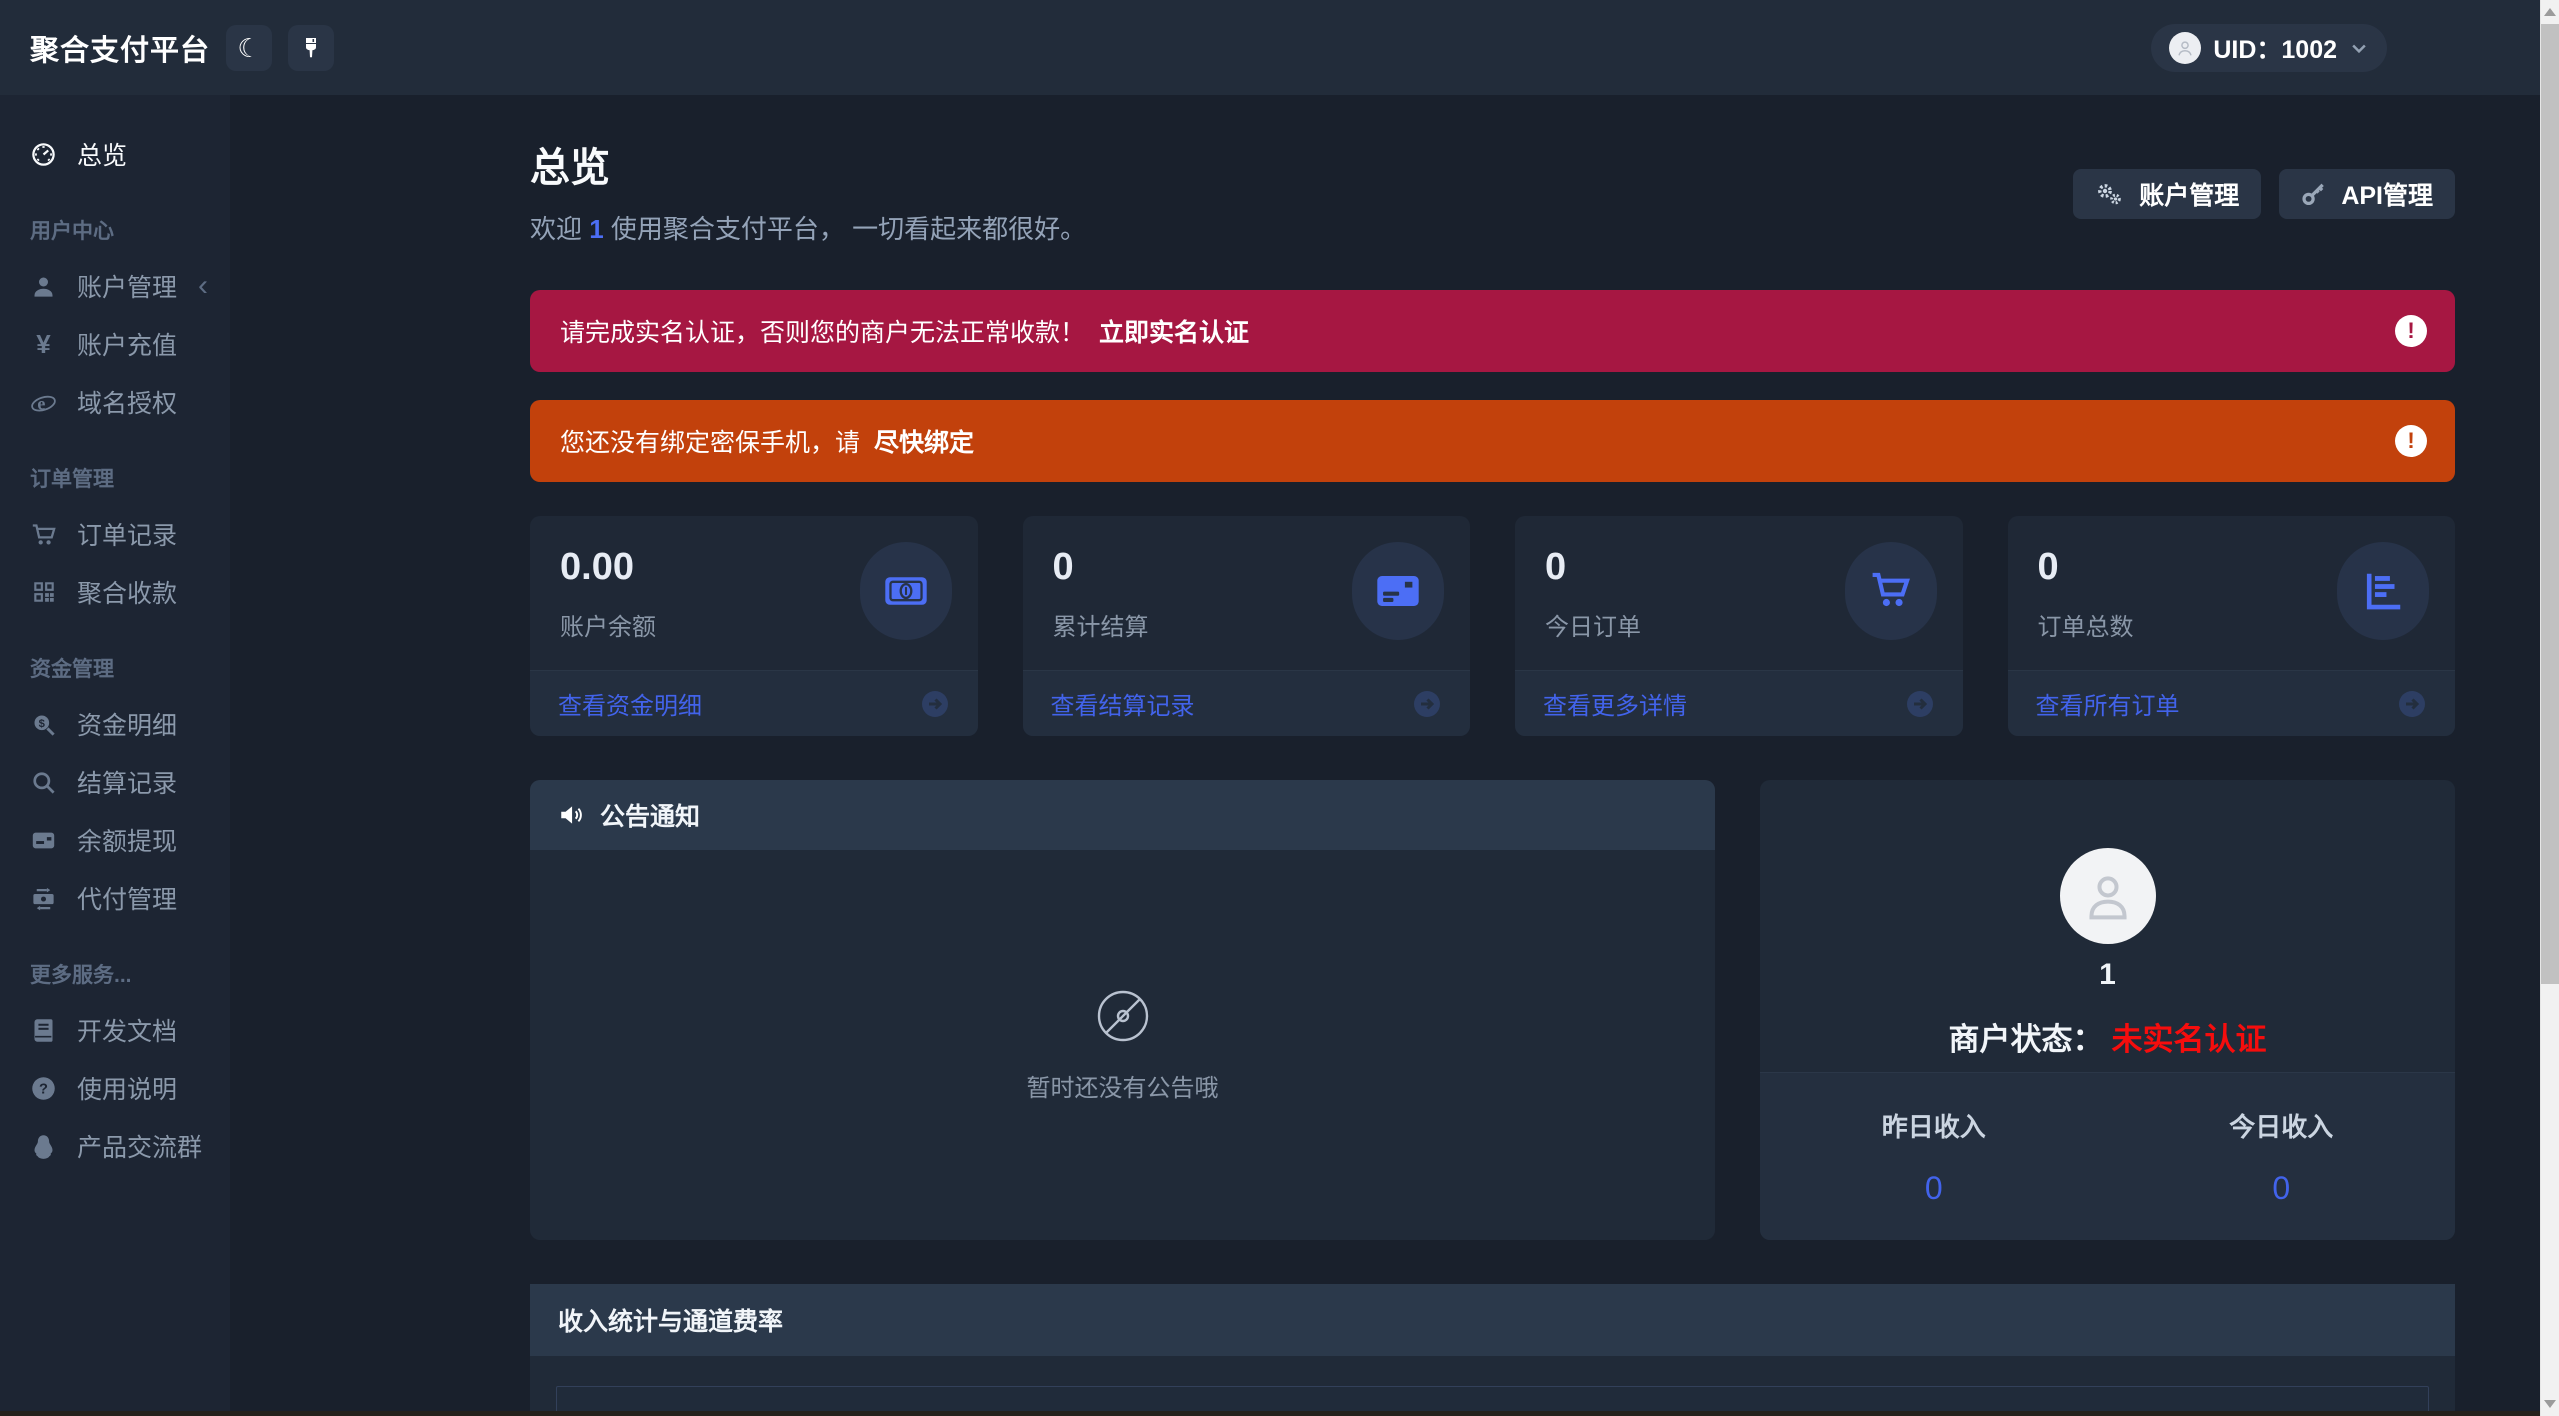  Describe the element at coordinates (2550, 504) in the screenshot. I see `scrollbar-thumb` at that location.